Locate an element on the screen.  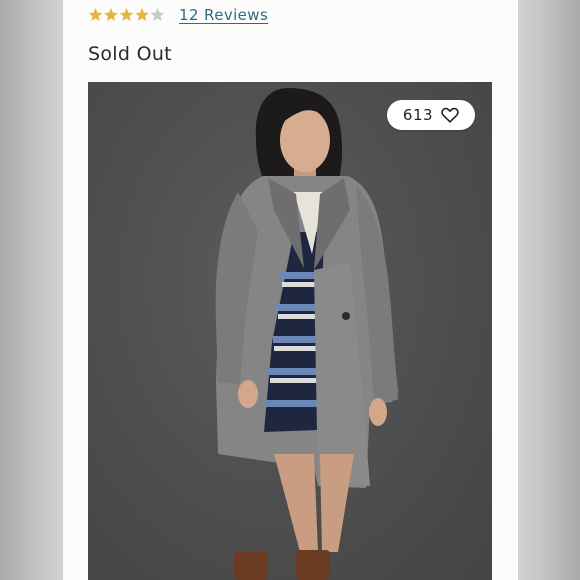
star-icons is located at coordinates (126, 14).